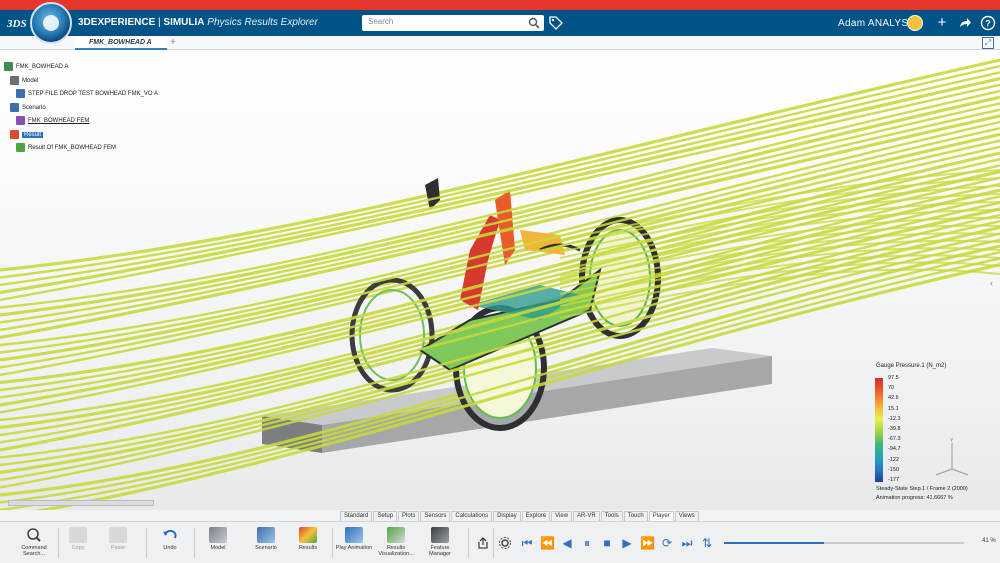  I want to click on brand-simulia: SIMULIA, so click(184, 22).